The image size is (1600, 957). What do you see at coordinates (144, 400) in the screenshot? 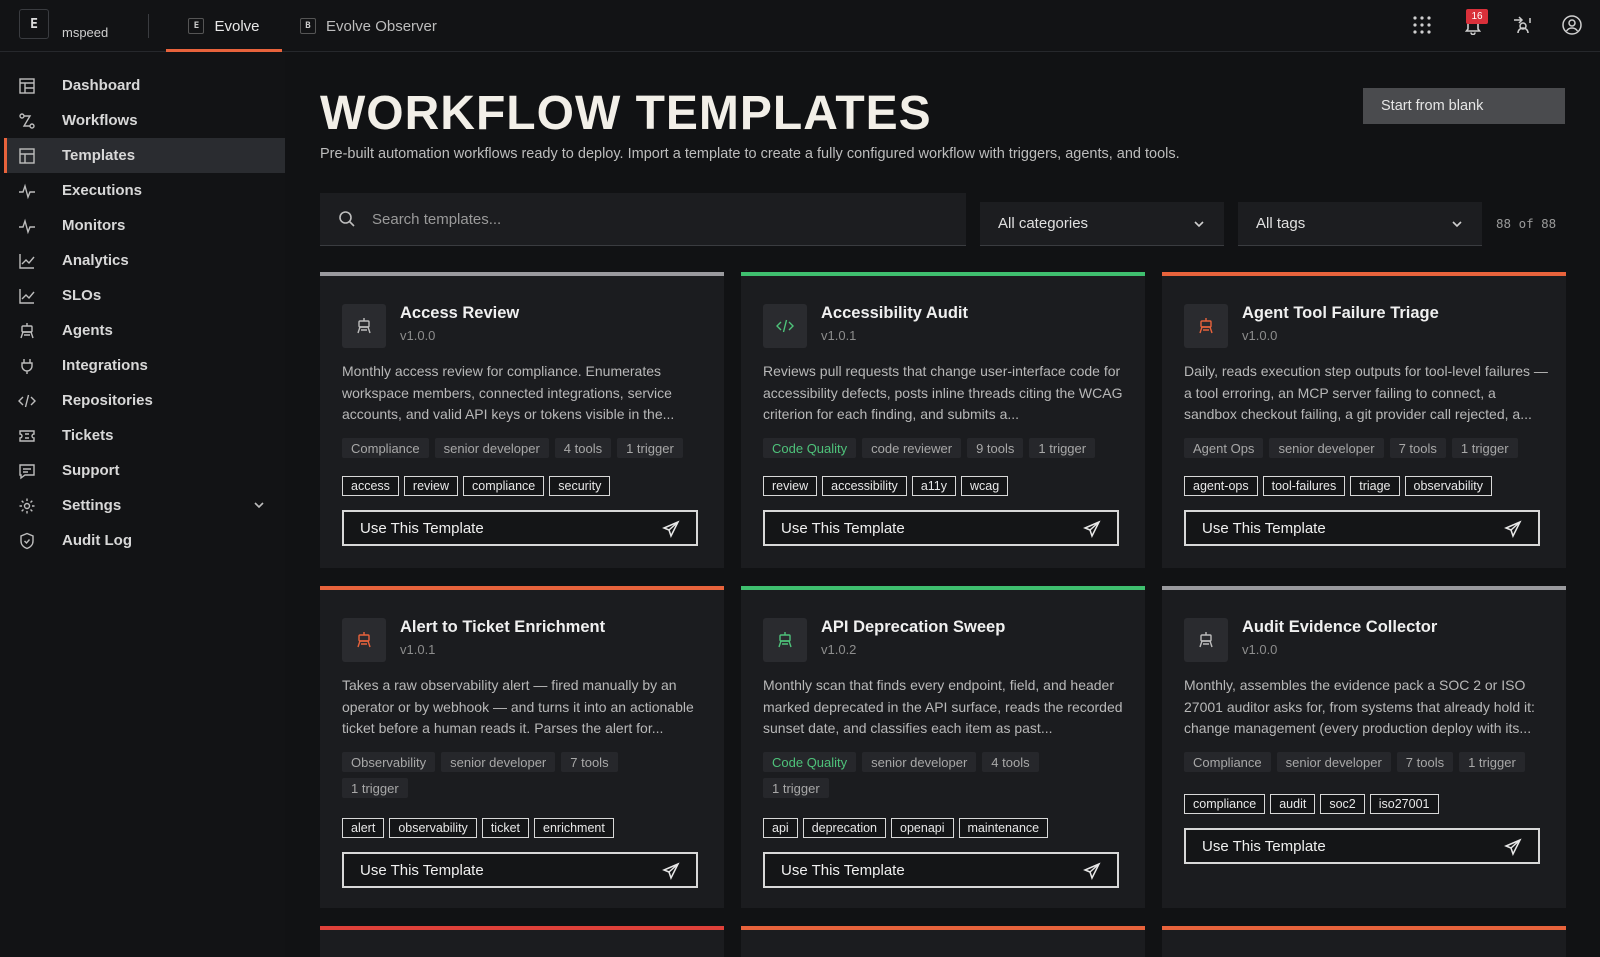
I see `sidebar-item-repositories: Repositories` at bounding box center [144, 400].